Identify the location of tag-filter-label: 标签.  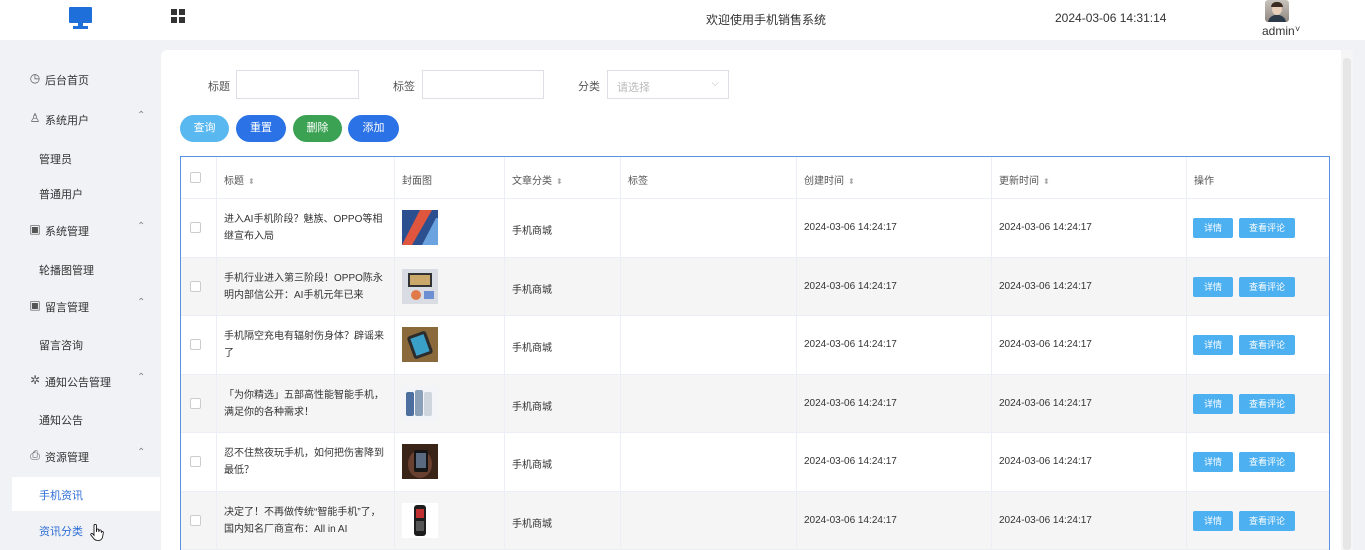
(404, 87).